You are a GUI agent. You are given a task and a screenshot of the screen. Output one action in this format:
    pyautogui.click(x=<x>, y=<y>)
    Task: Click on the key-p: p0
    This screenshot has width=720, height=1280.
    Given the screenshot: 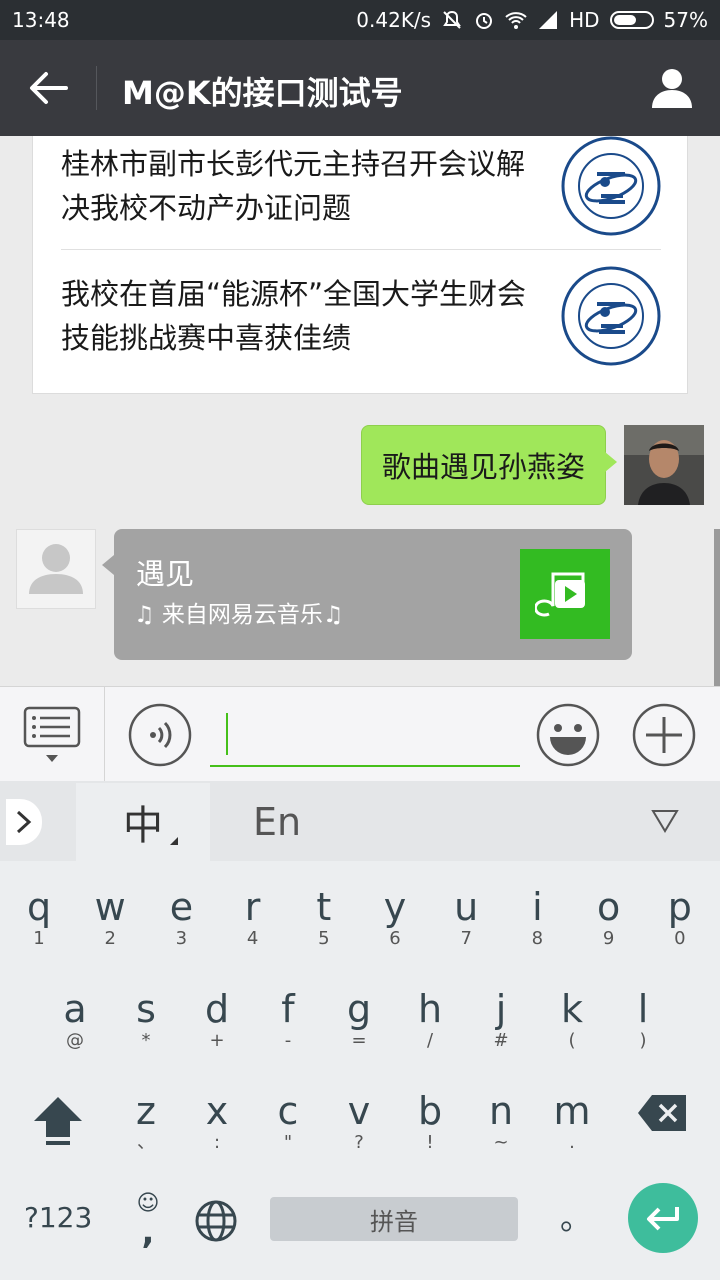 What is the action you would take?
    pyautogui.click(x=680, y=917)
    